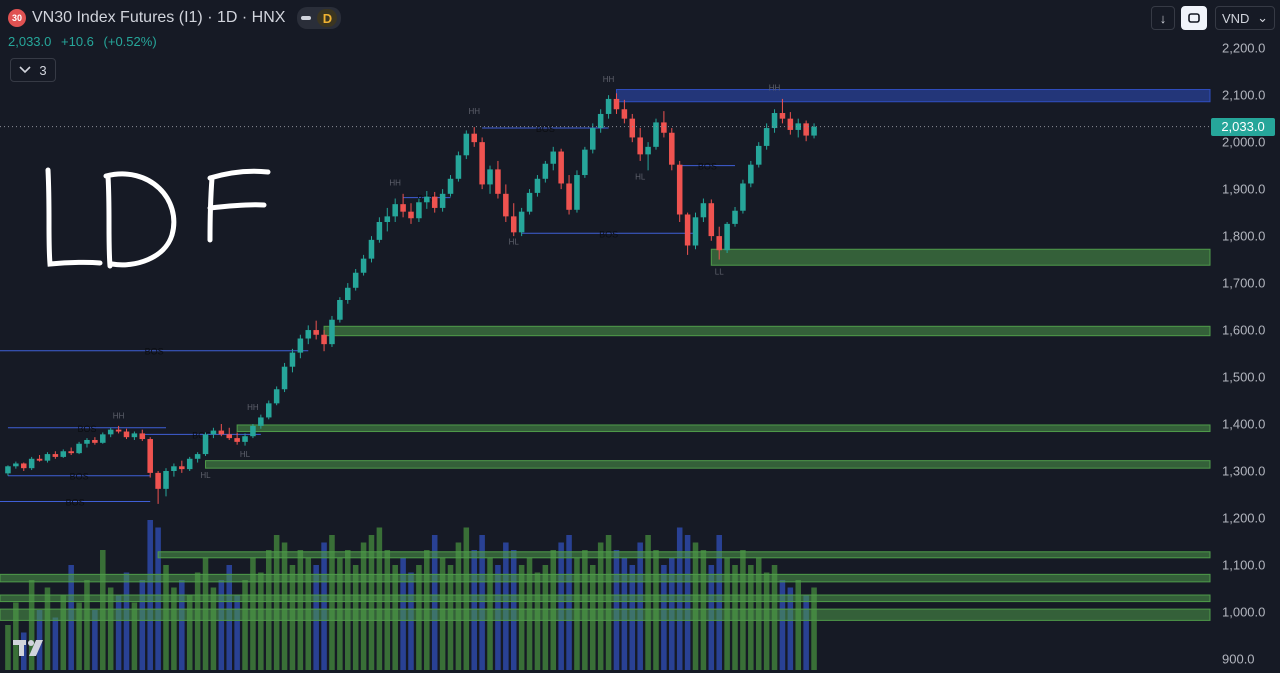 This screenshot has height=673, width=1280. Describe the element at coordinates (327, 18) in the screenshot. I see `delayed-data-badge: D` at that location.